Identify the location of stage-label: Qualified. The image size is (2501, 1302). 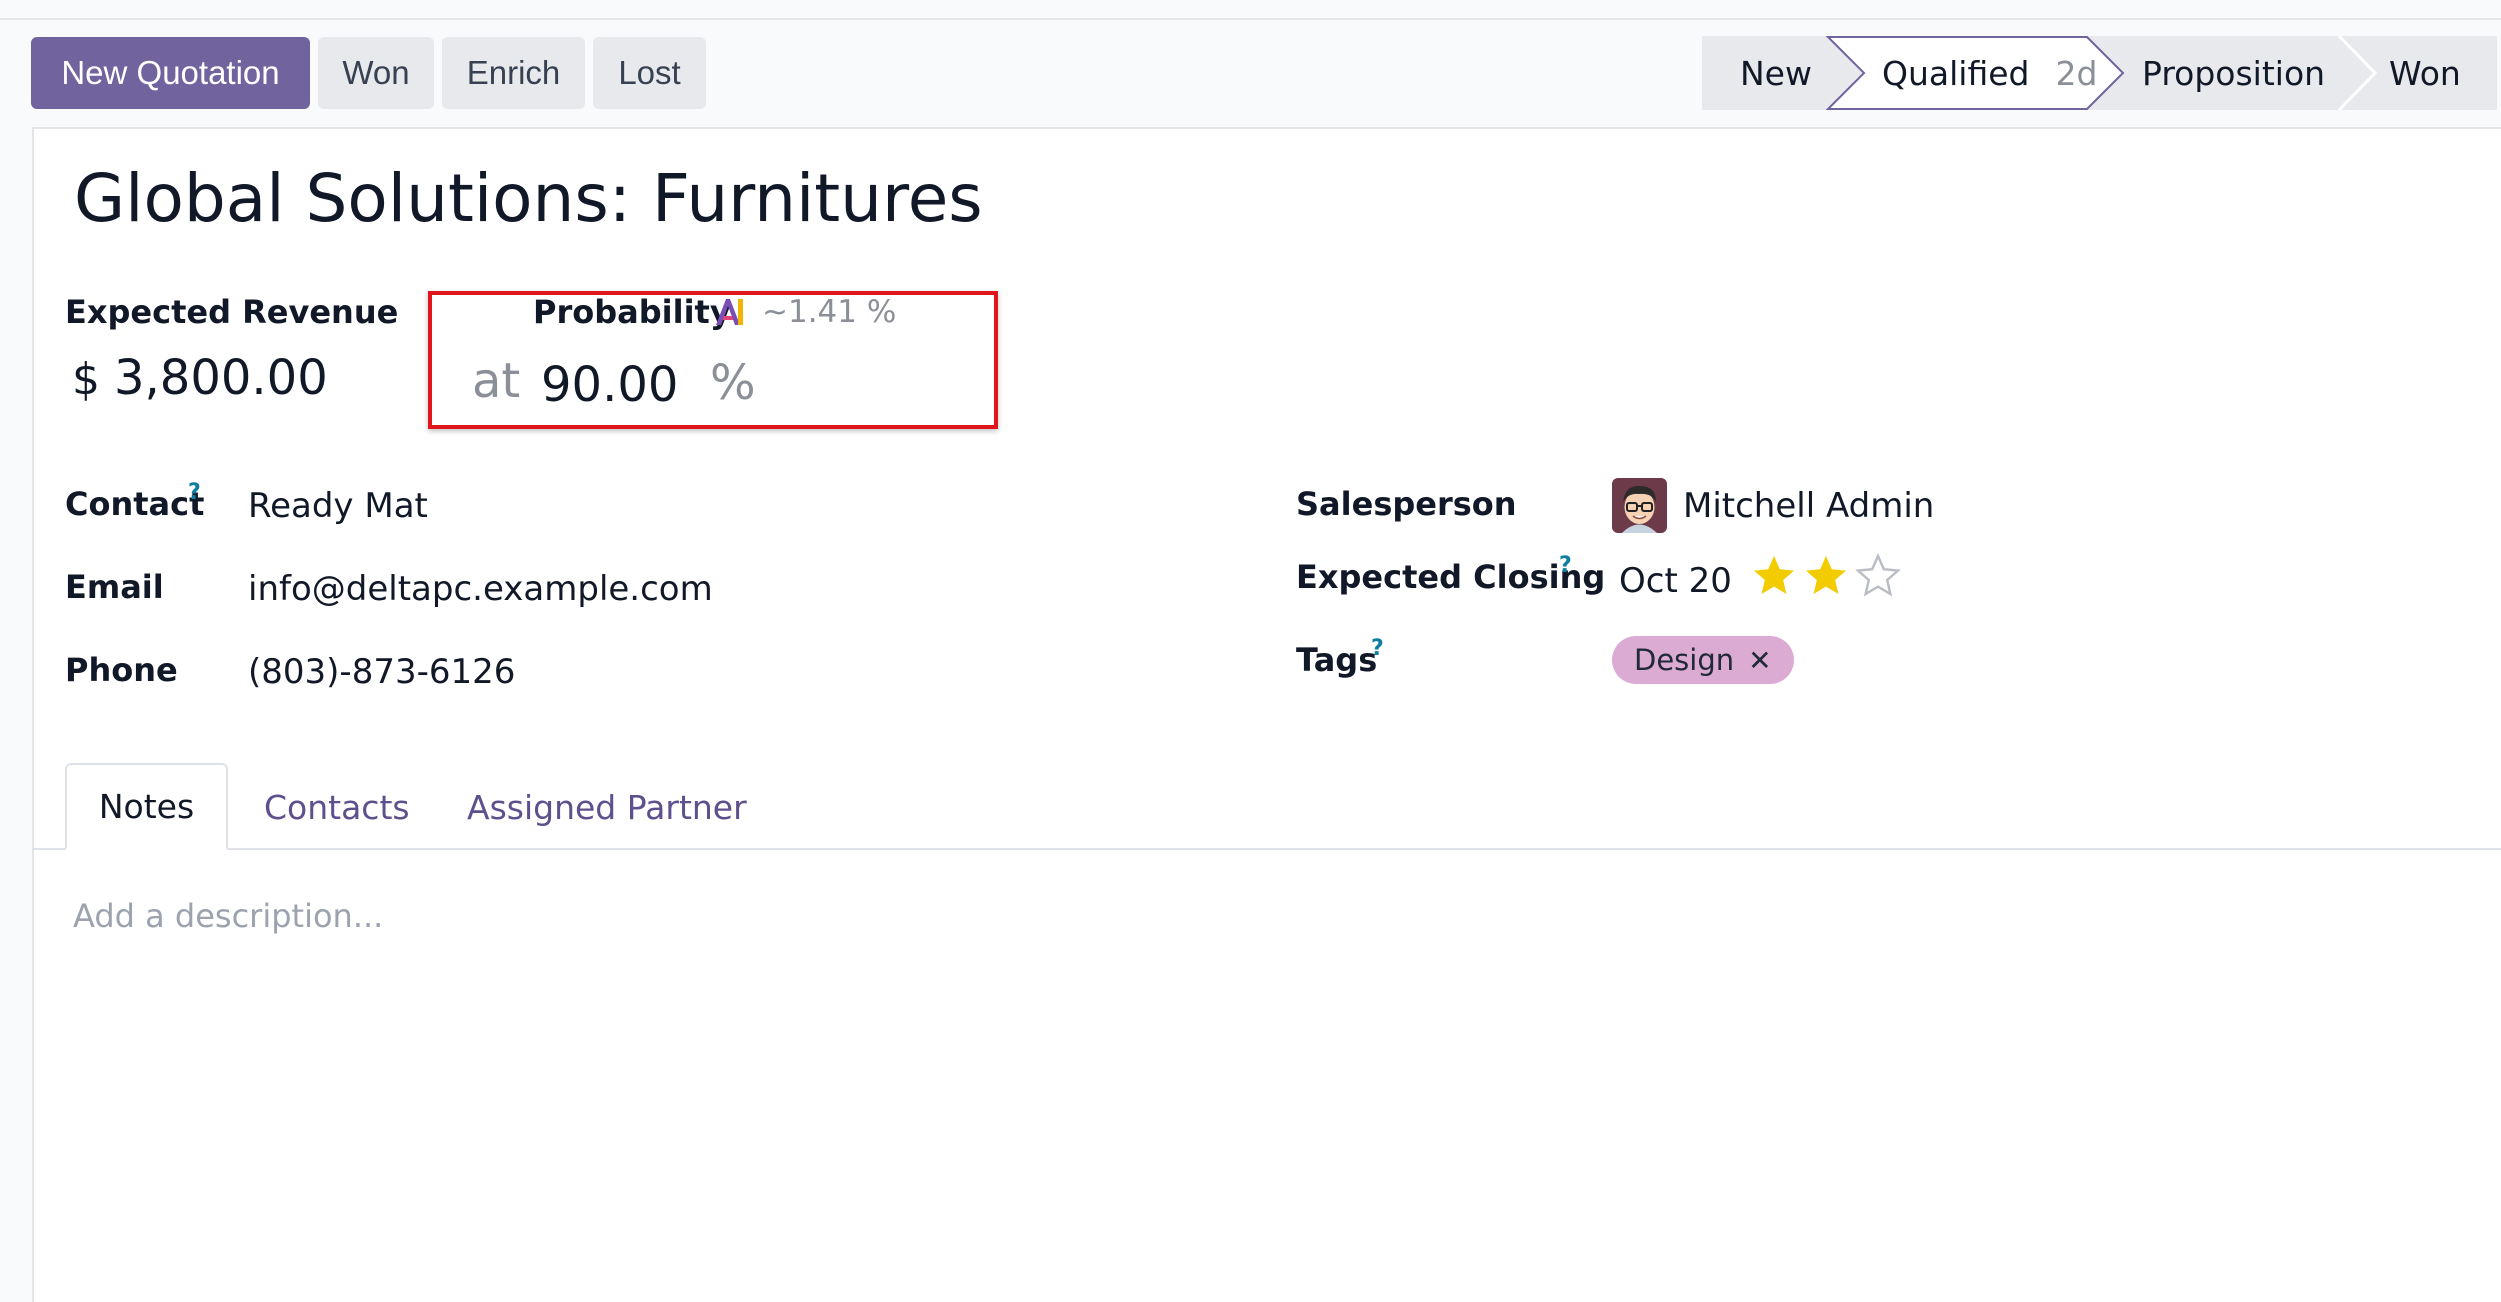
(1956, 73).